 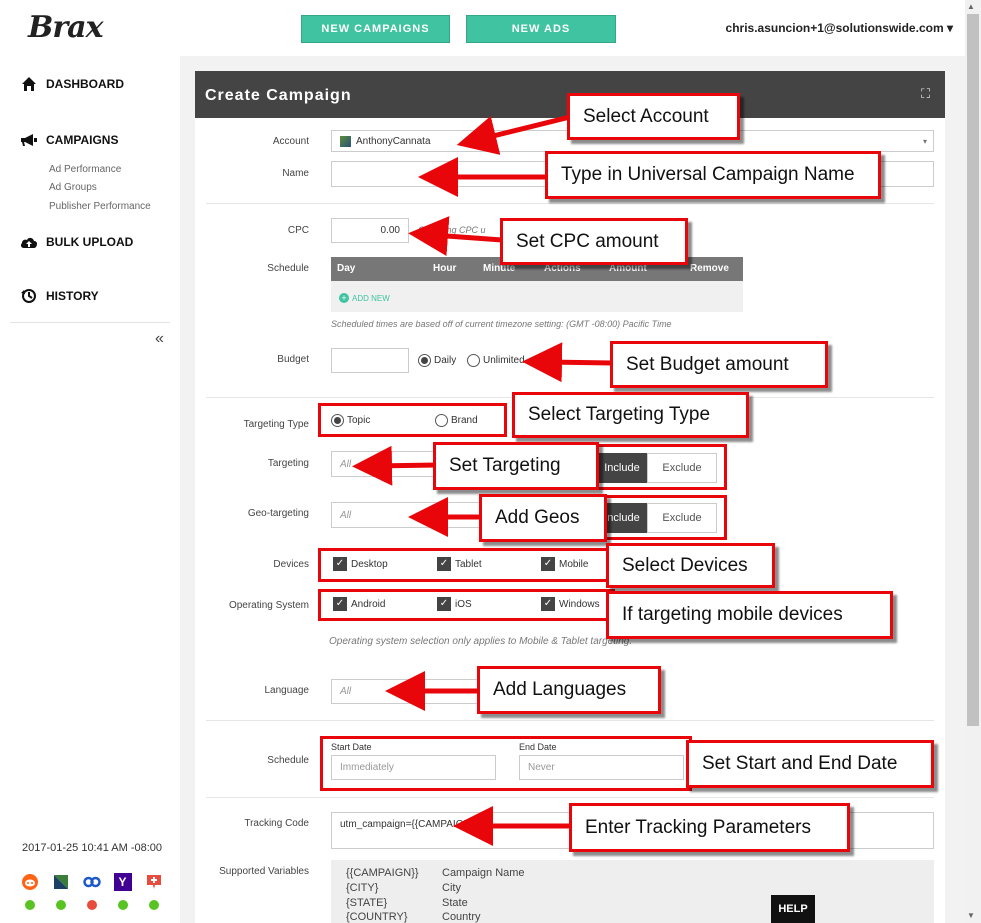 I want to click on help-button: HELP, so click(x=793, y=909).